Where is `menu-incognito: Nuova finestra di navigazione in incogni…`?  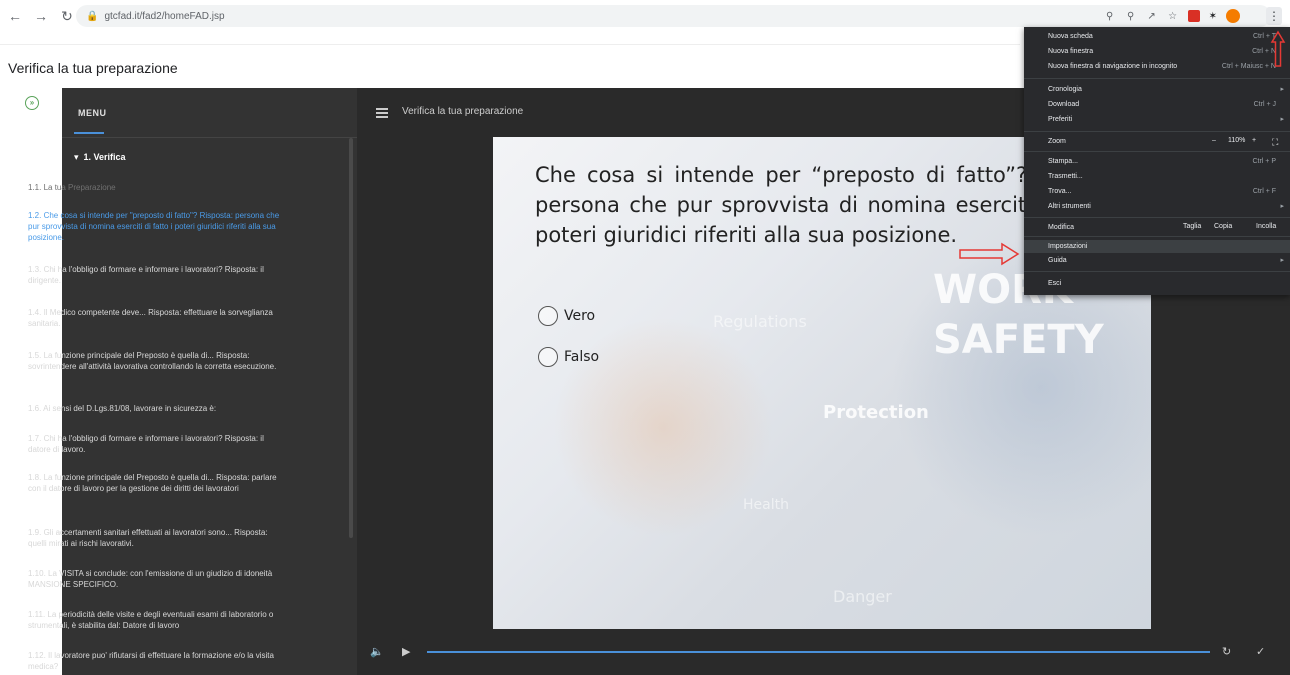 menu-incognito: Nuova finestra di navigazione in incogni… is located at coordinates (1166, 67).